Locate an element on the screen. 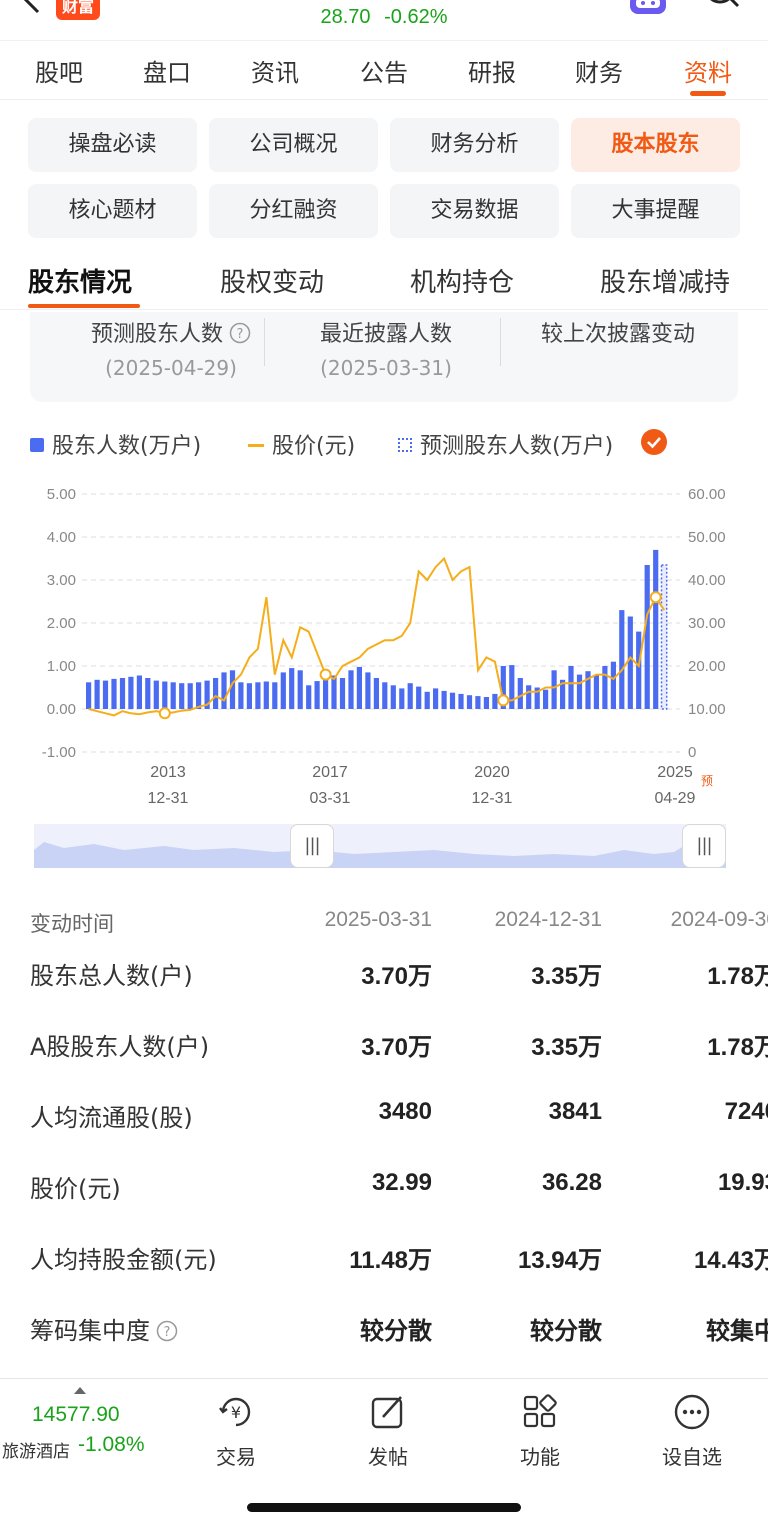  check-circle-icon is located at coordinates (654, 442).